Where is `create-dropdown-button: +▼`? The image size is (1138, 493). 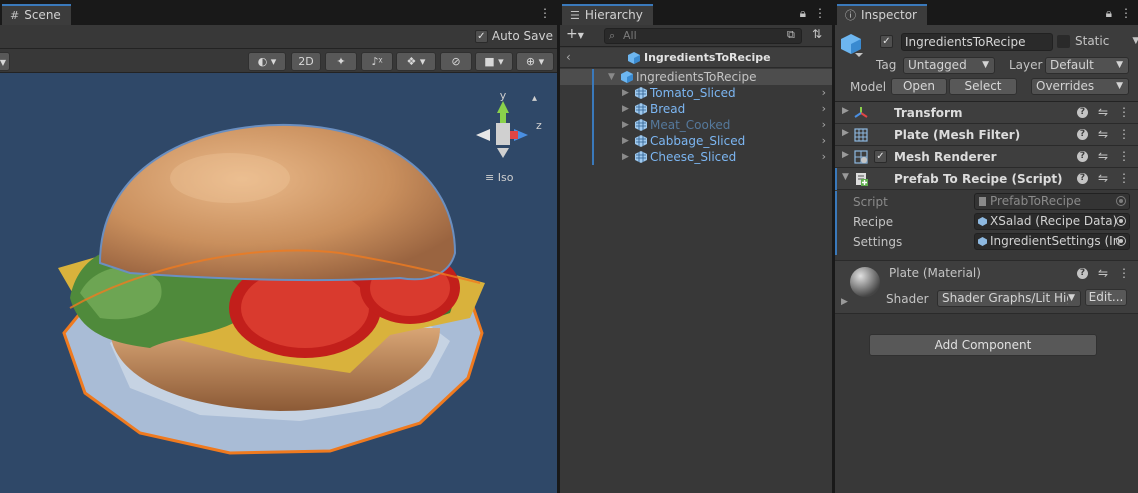 create-dropdown-button: +▼ is located at coordinates (575, 34).